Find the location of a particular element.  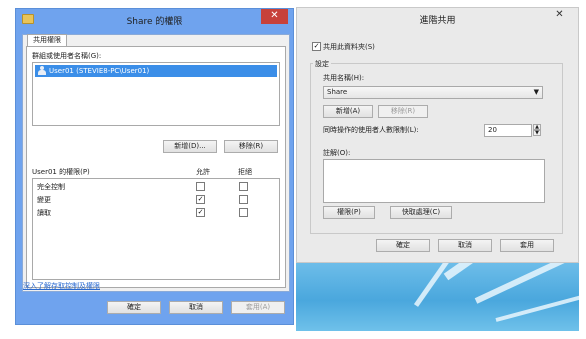

user-limit-label: 同時操作的使用者人數限制(L): is located at coordinates (371, 130).